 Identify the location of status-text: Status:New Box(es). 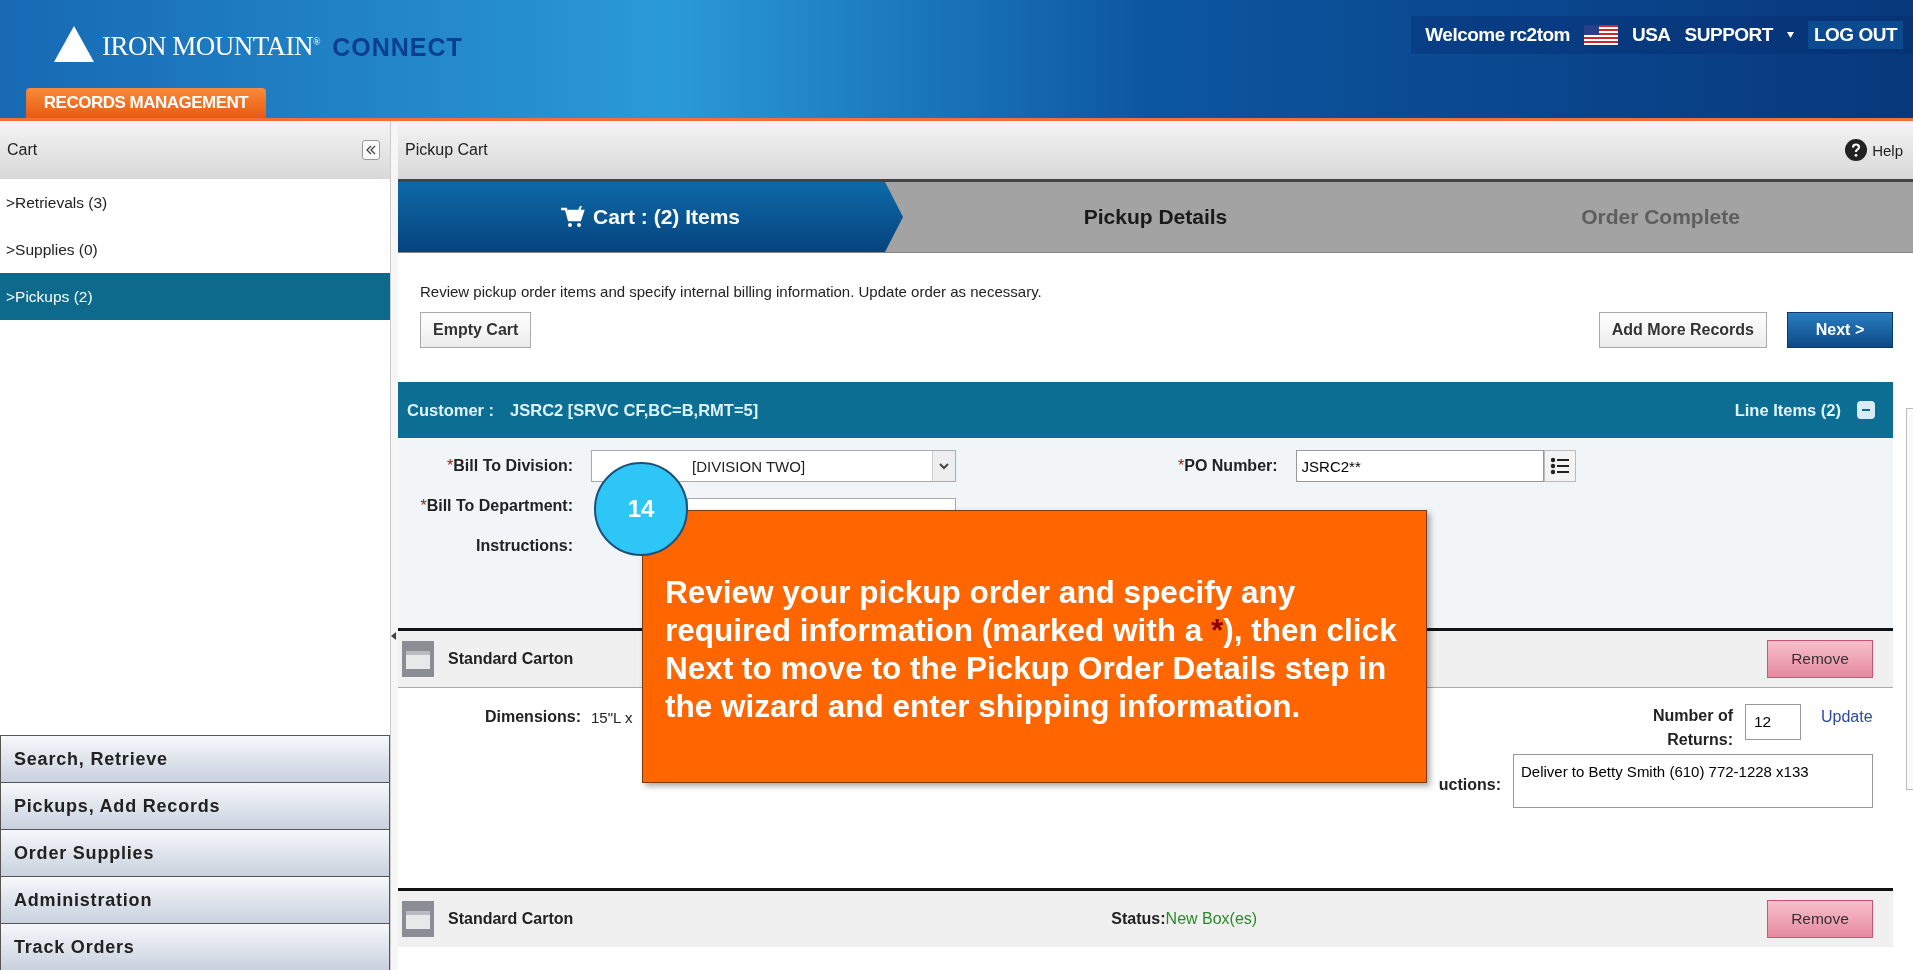
(1184, 919).